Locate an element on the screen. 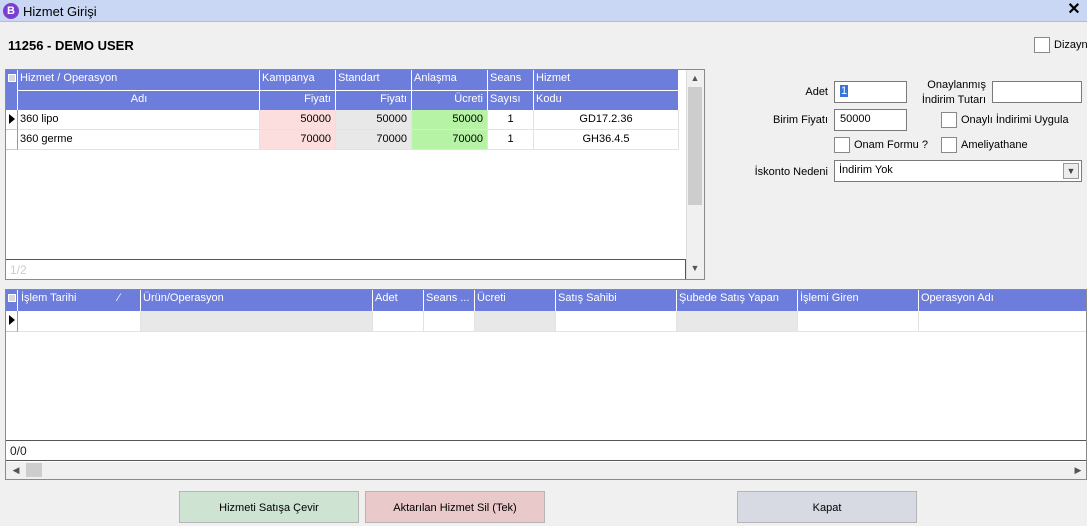 The width and height of the screenshot is (1087, 526). title-bar: B Hizmet Girişi ✕ is located at coordinates (543, 11).